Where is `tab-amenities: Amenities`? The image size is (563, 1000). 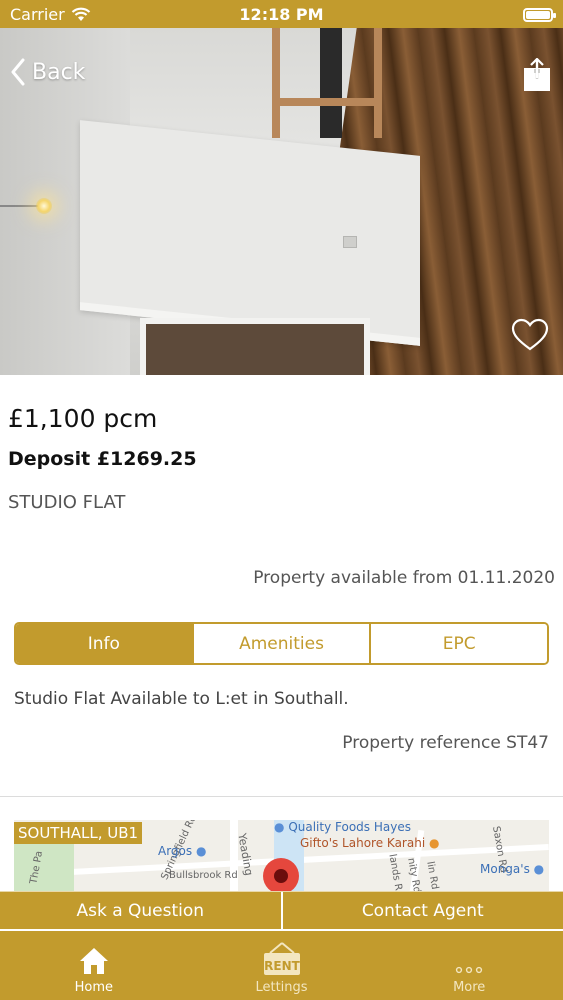 tab-amenities: Amenities is located at coordinates (280, 643).